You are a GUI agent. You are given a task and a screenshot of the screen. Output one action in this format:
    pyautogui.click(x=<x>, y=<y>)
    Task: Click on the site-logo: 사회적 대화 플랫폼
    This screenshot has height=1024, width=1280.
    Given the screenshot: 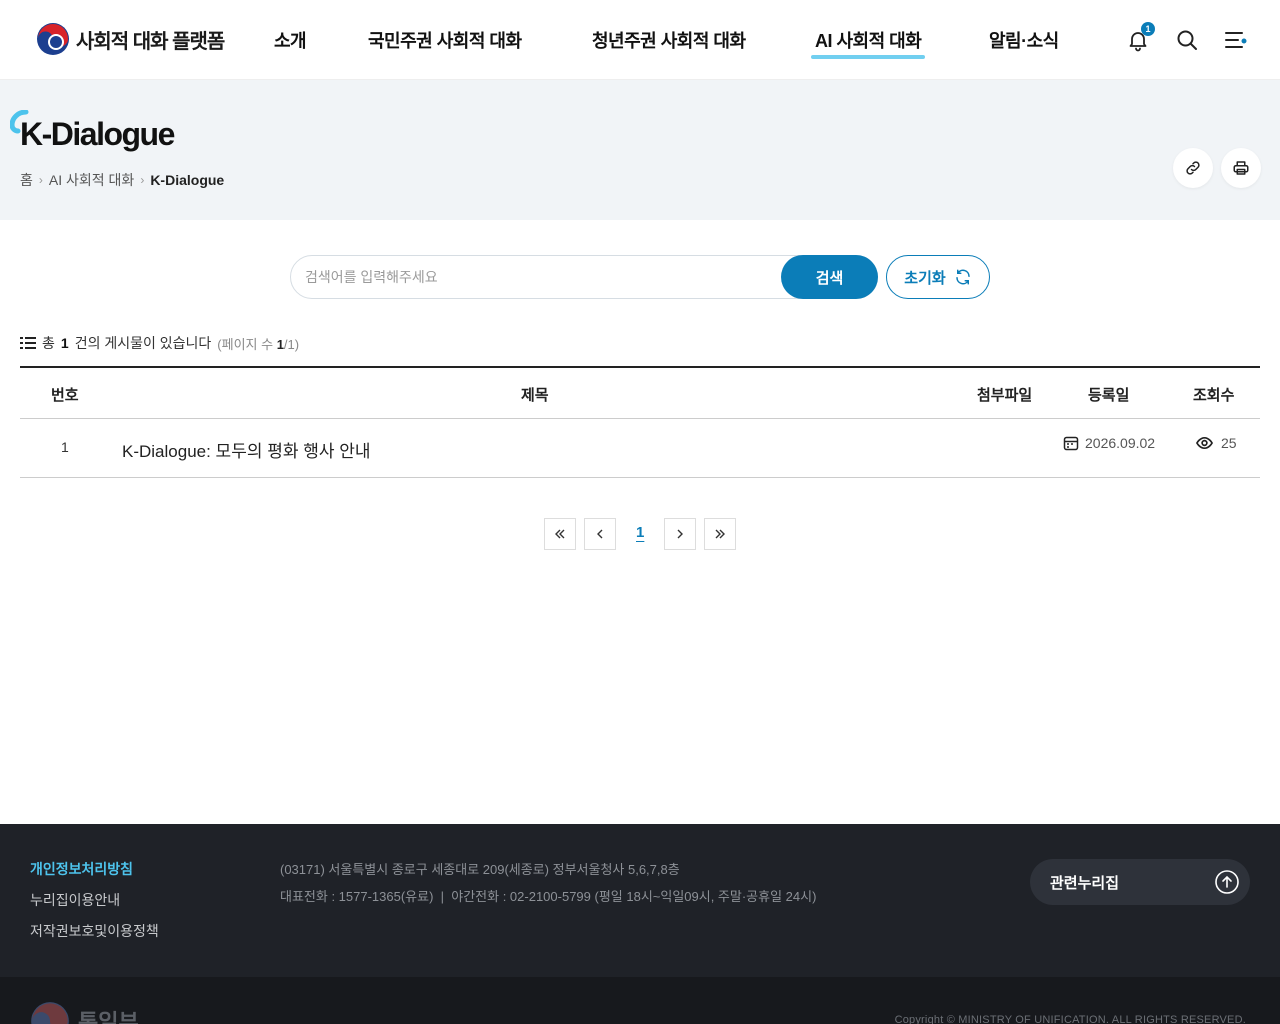 What is the action you would take?
    pyautogui.click(x=130, y=39)
    